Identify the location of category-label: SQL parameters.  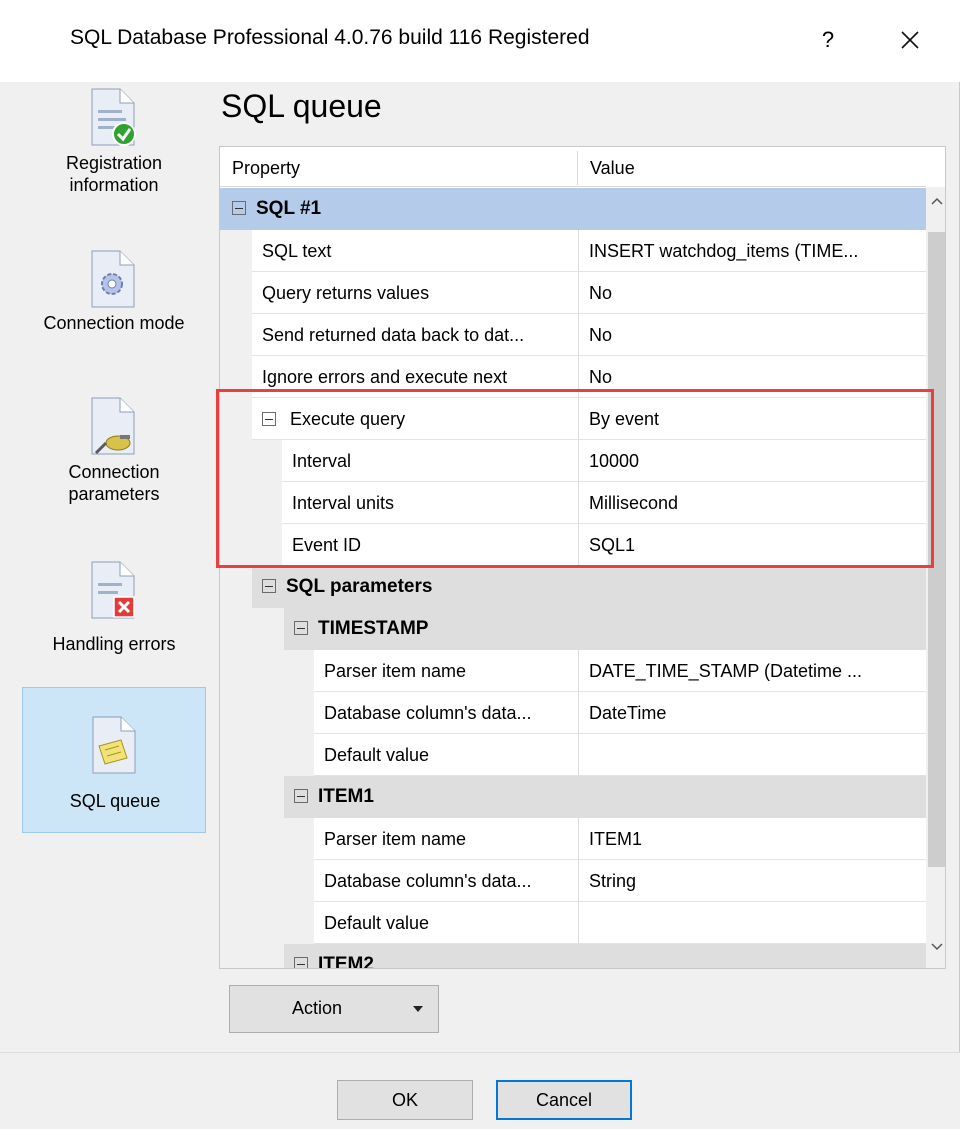
(359, 586).